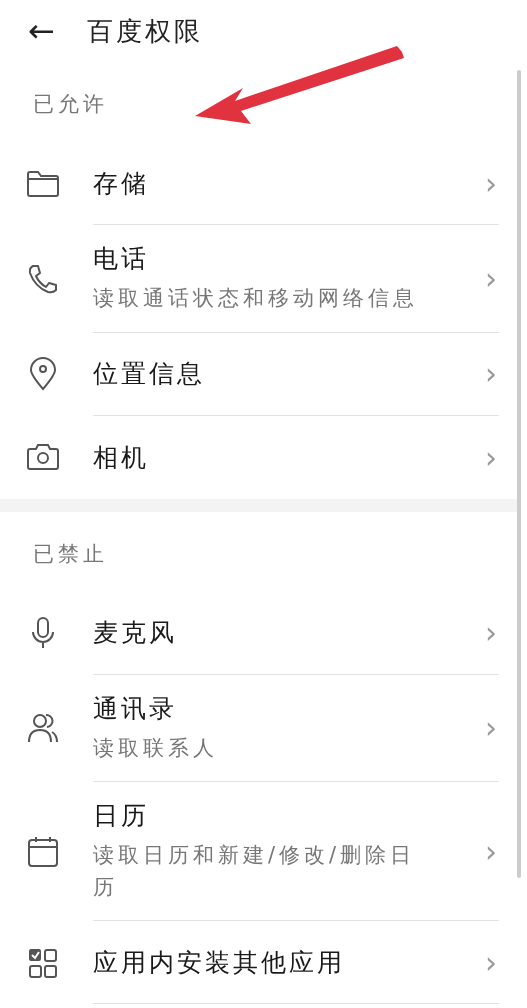 This screenshot has height=1008, width=527. I want to click on item-description: 读取通话状态和移动网络信息, so click(256, 298).